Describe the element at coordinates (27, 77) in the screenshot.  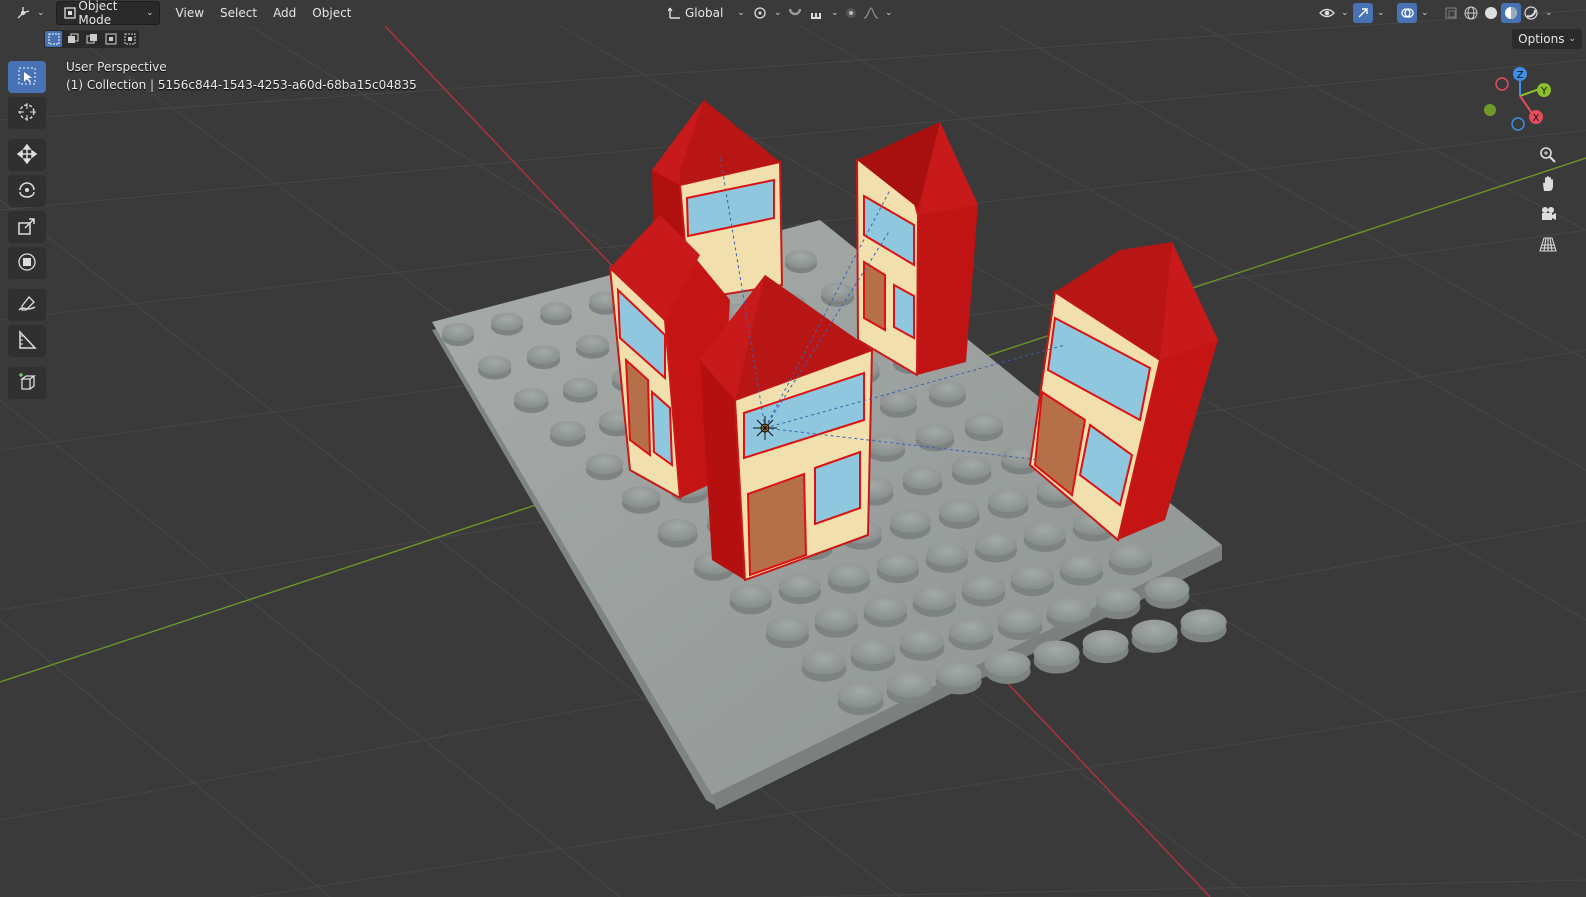
I see `select-box-tool` at that location.